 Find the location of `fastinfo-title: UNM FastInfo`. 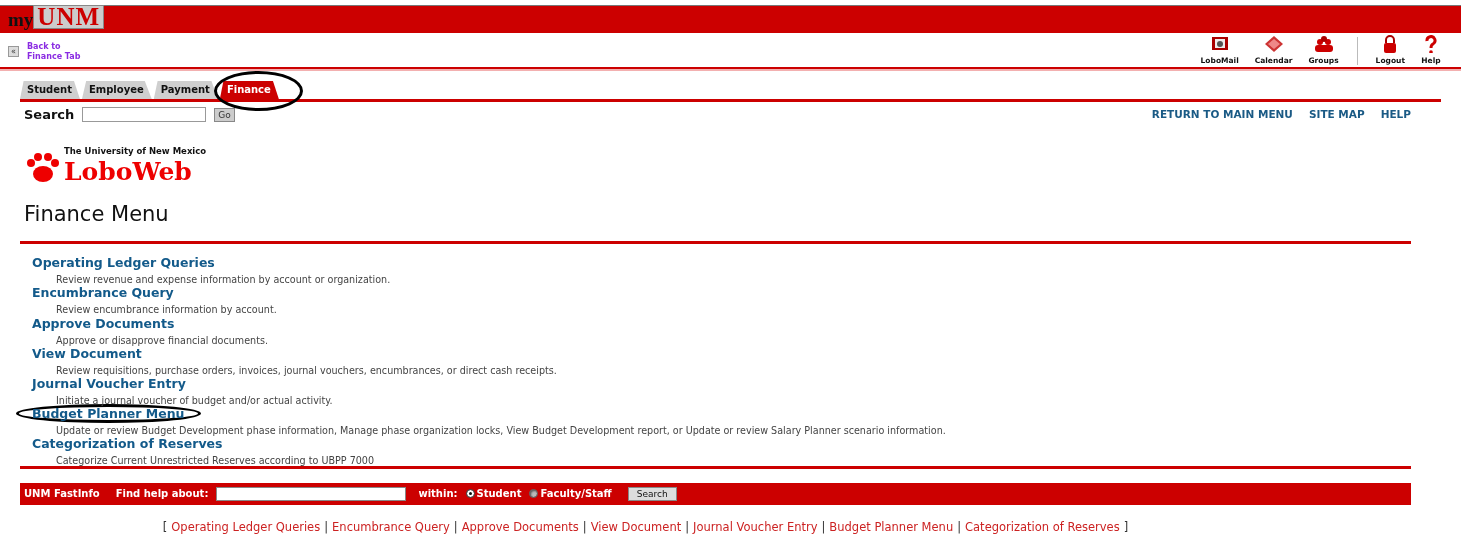

fastinfo-title: UNM FastInfo is located at coordinates (62, 494).